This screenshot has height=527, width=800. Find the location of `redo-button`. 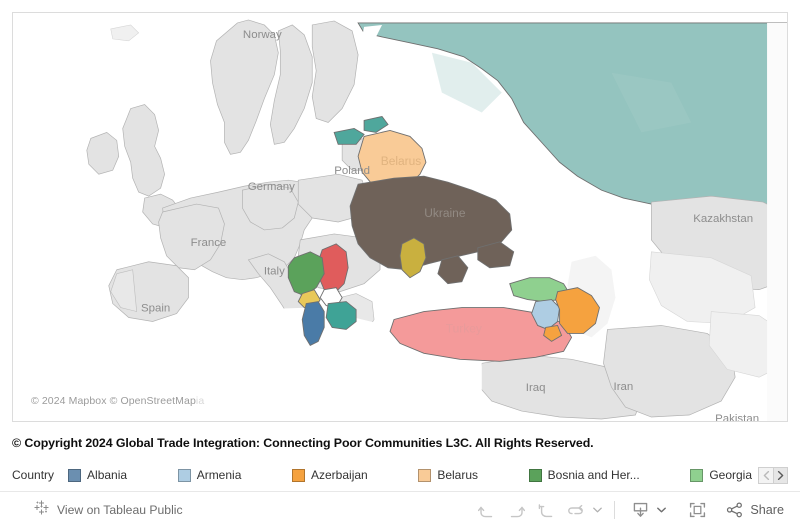

redo-button is located at coordinates (516, 510).